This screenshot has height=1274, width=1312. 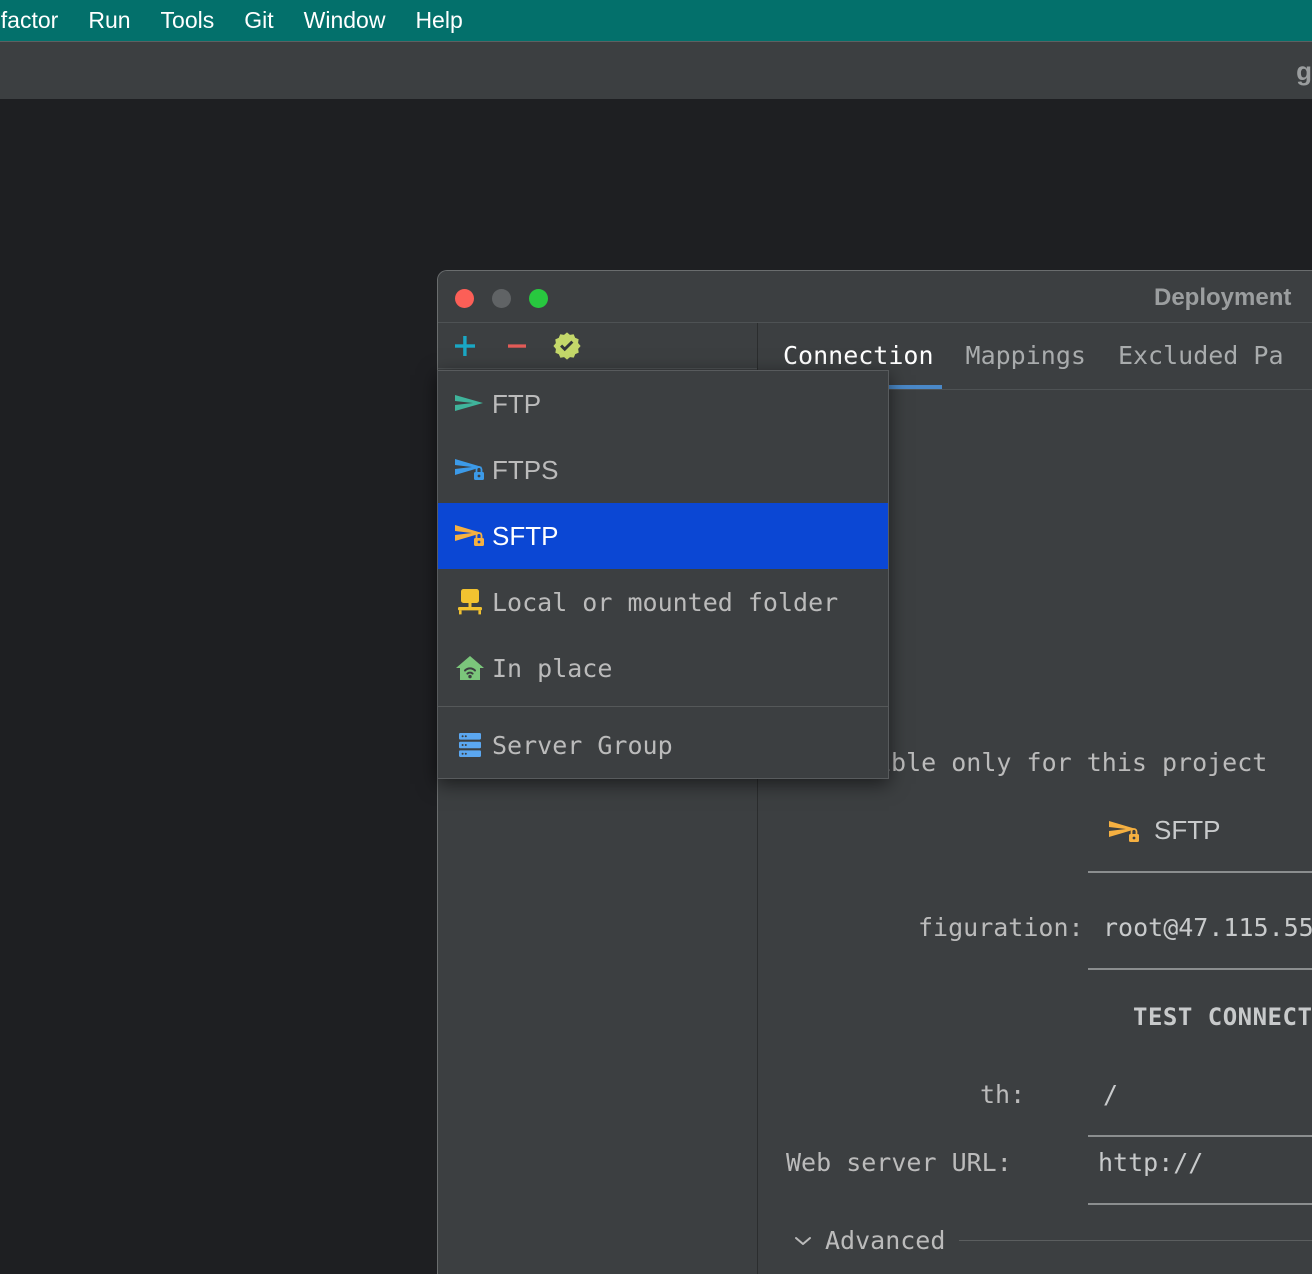 I want to click on advanced-divider, so click(x=1135, y=1240).